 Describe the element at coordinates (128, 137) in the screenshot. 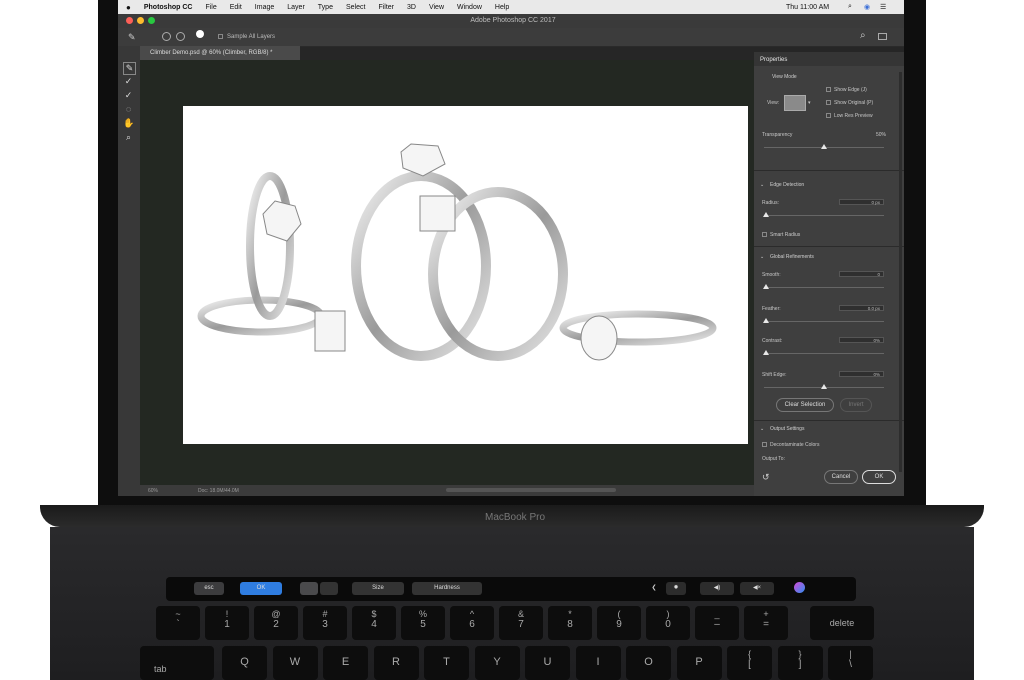

I see `zoom-tool-icon: ⌕` at that location.